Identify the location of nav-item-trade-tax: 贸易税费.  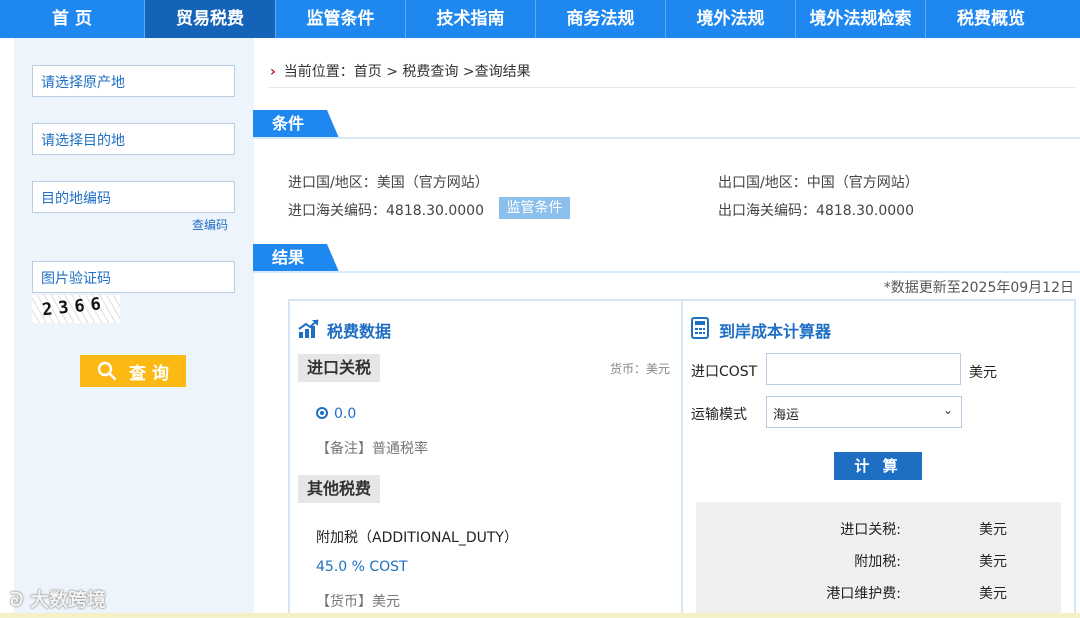
(210, 19).